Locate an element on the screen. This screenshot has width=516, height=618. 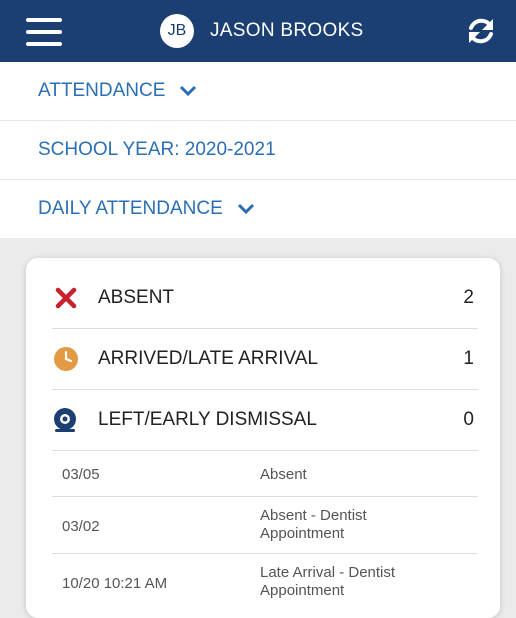
departure-icon is located at coordinates (66, 420).